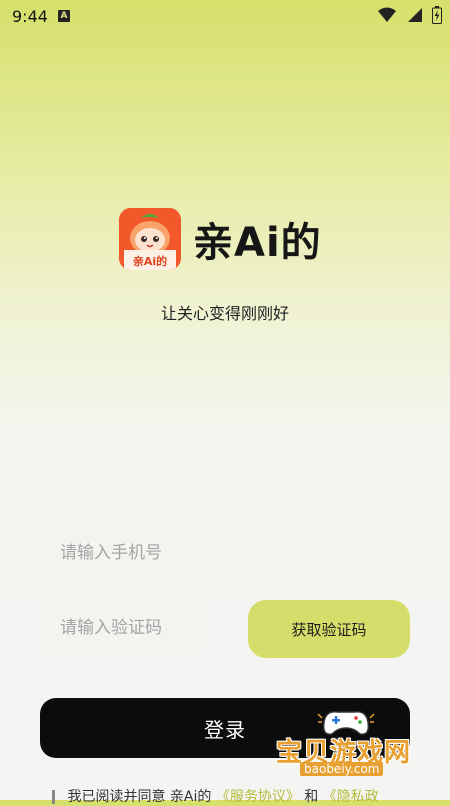  What do you see at coordinates (351, 797) in the screenshot?
I see `privacy-policy-link: 《隐私政` at bounding box center [351, 797].